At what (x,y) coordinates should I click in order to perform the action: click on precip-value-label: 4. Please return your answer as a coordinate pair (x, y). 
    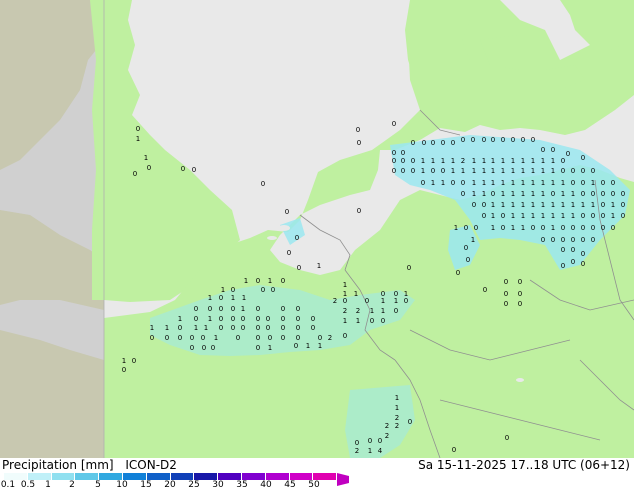
    Looking at the image, I should click on (380, 451).